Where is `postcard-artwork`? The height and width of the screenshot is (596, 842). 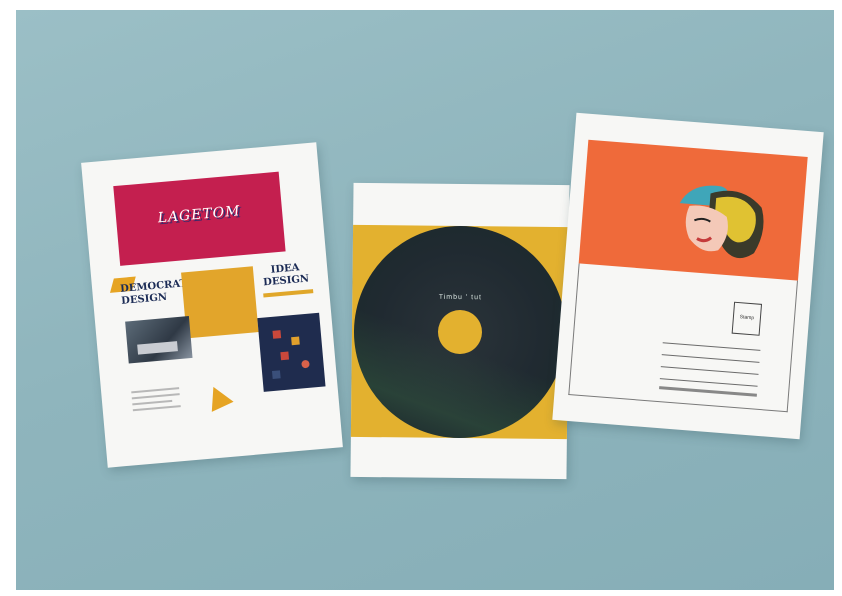
postcard-artwork is located at coordinates (693, 210).